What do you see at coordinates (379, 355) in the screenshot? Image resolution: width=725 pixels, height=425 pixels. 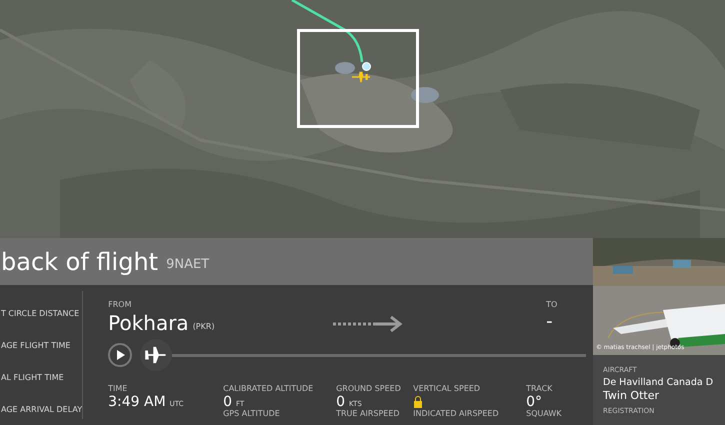 I see `playback-track` at bounding box center [379, 355].